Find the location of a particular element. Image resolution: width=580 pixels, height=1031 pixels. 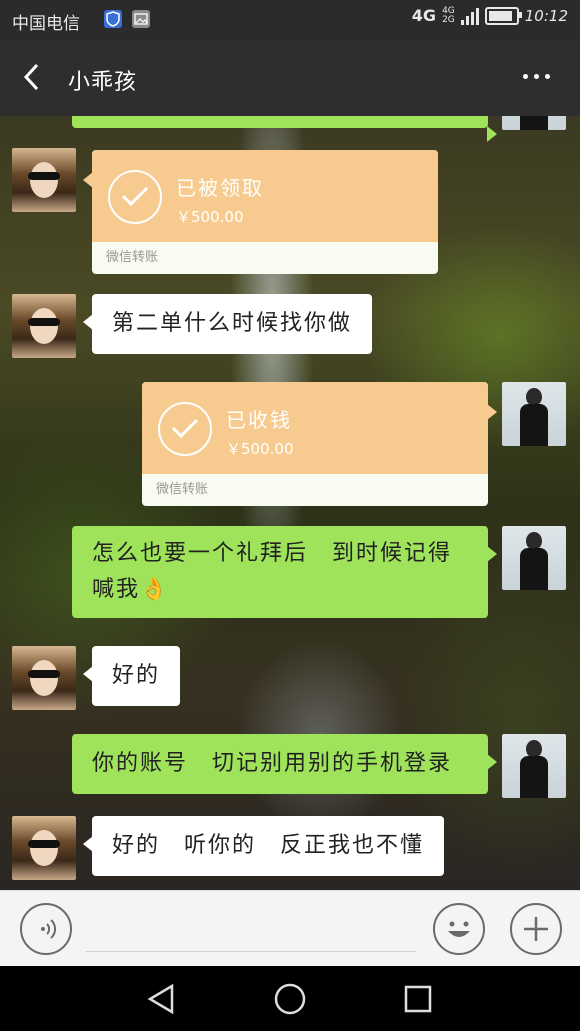

more-button is located at coordinates (536, 76).